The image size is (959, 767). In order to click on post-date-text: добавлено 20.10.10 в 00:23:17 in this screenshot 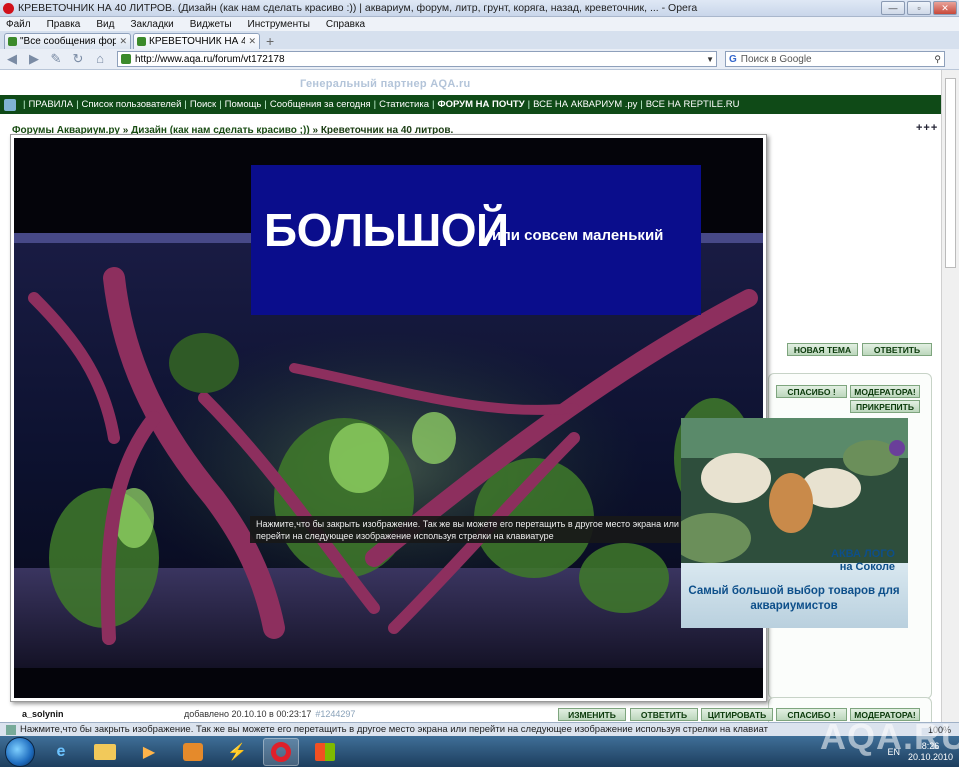, I will do `click(248, 714)`.